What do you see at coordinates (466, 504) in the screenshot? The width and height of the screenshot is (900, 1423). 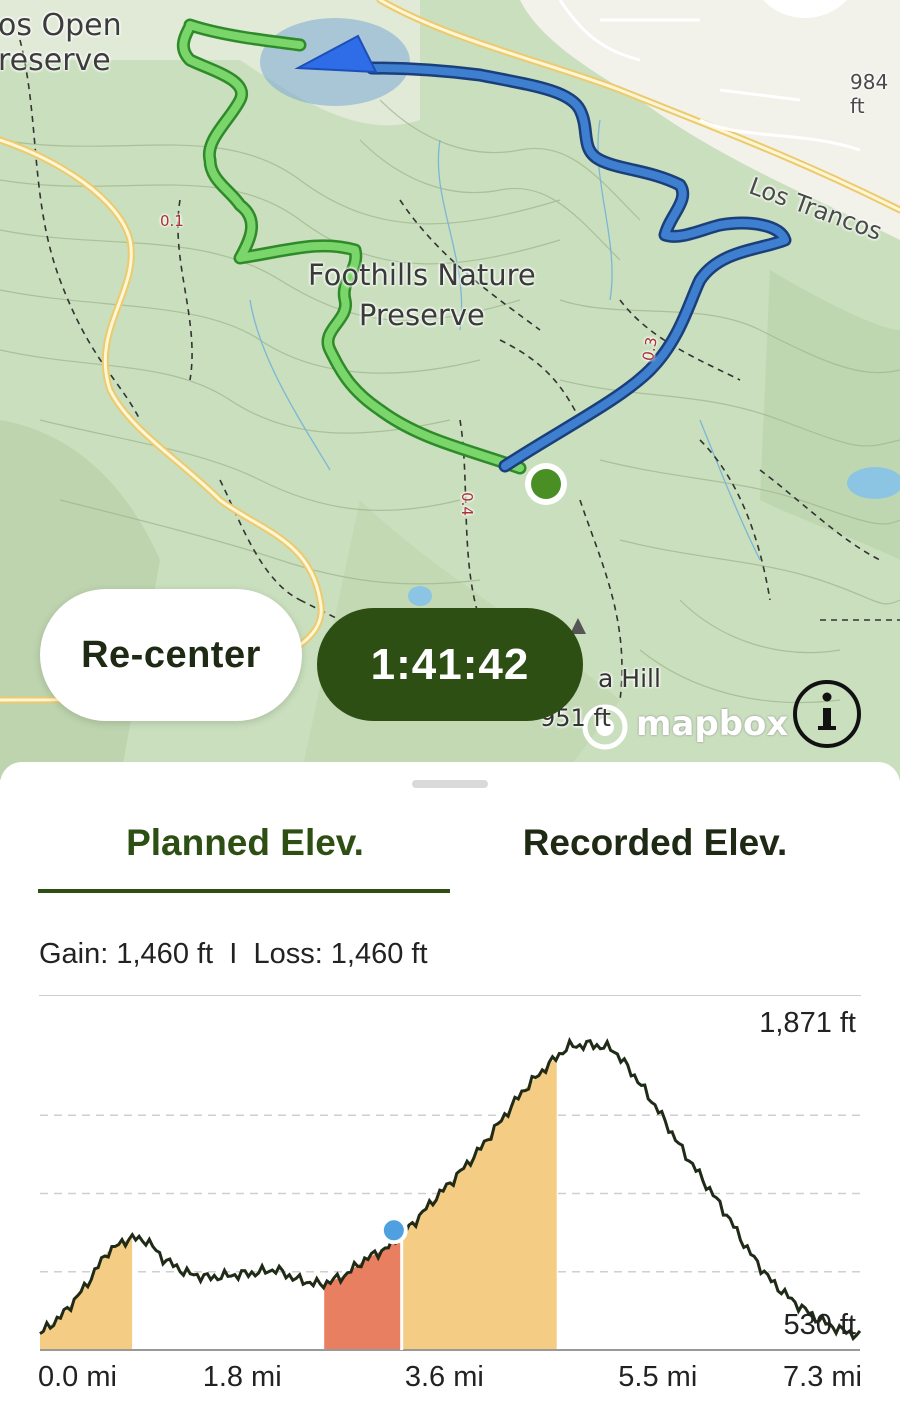 I see `trail-distance-label: 0.4` at bounding box center [466, 504].